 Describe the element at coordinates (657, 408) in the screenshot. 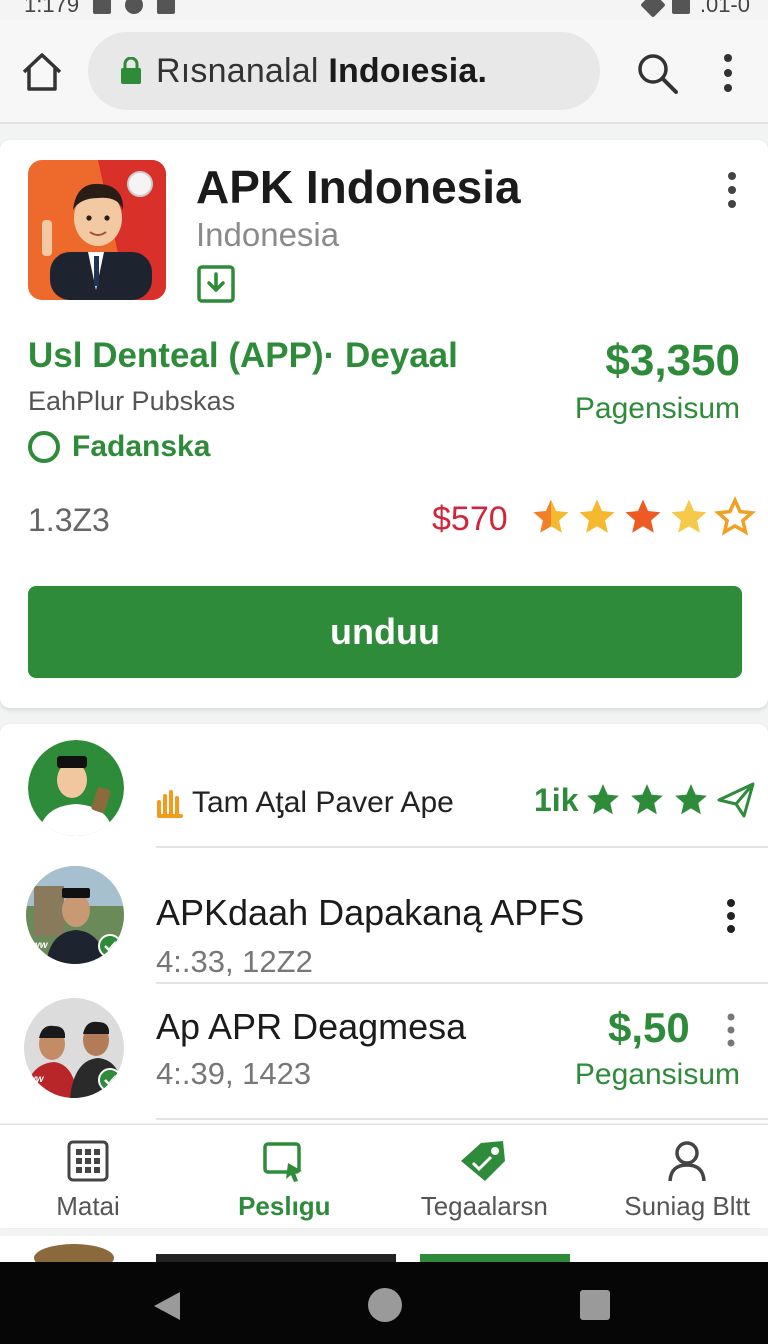

I see `price-caption: Pagensisum` at that location.